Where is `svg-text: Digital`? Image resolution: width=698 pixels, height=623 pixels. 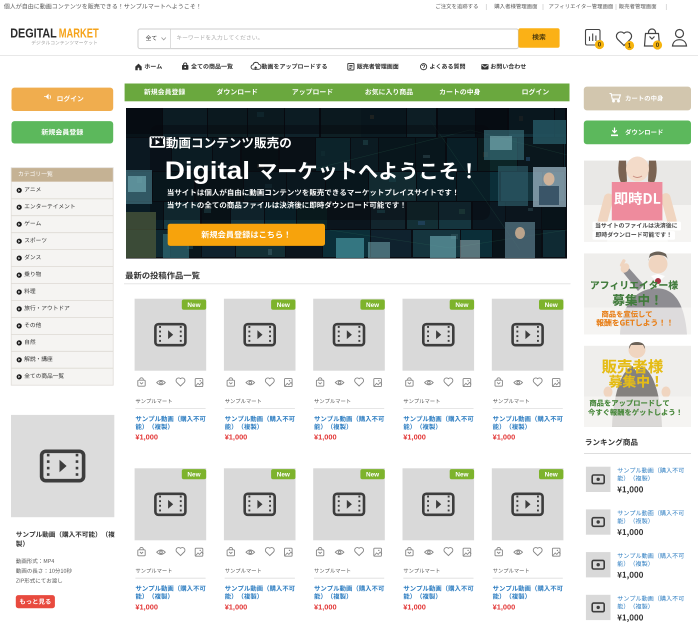 svg-text: Digital is located at coordinates (207, 171).